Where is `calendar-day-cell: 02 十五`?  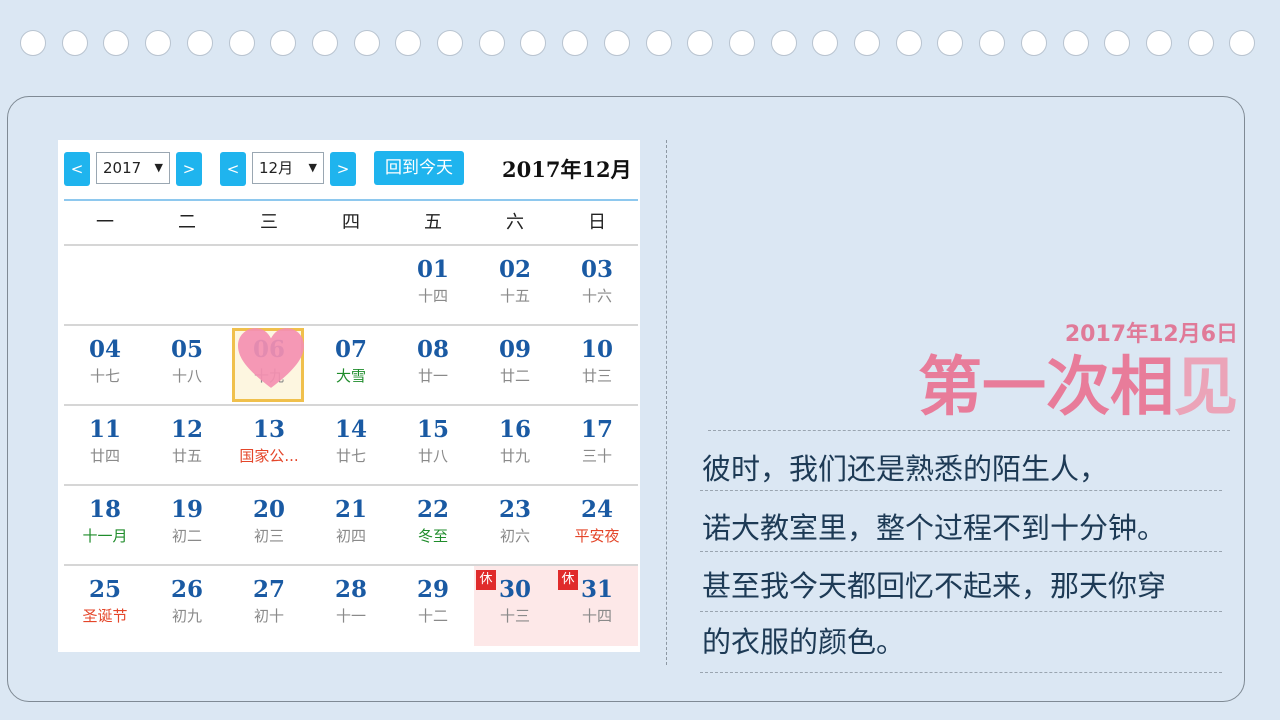 calendar-day-cell: 02 十五 is located at coordinates (515, 286).